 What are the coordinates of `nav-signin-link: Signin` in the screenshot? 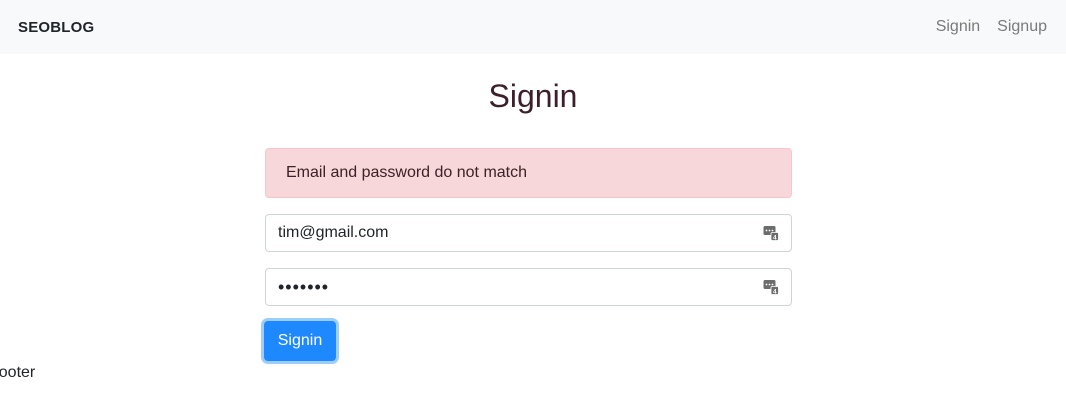 It's located at (958, 27).